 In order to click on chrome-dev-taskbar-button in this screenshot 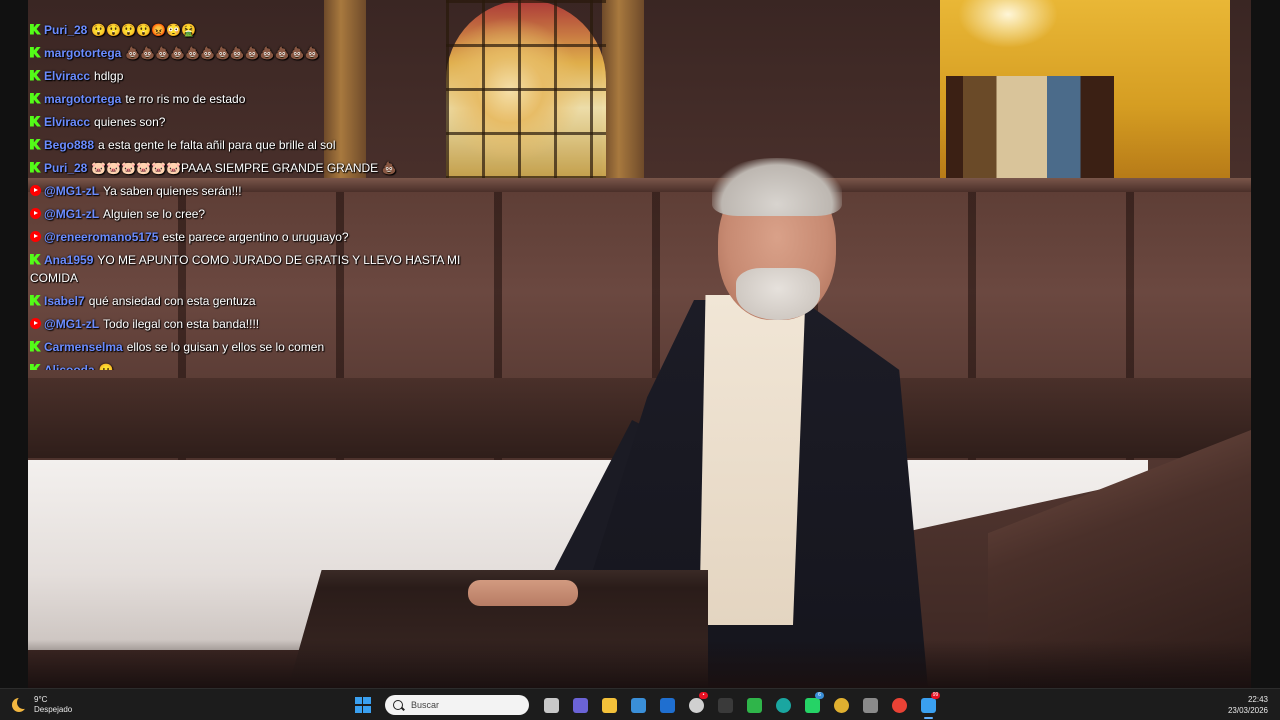, I will do `click(841, 705)`.